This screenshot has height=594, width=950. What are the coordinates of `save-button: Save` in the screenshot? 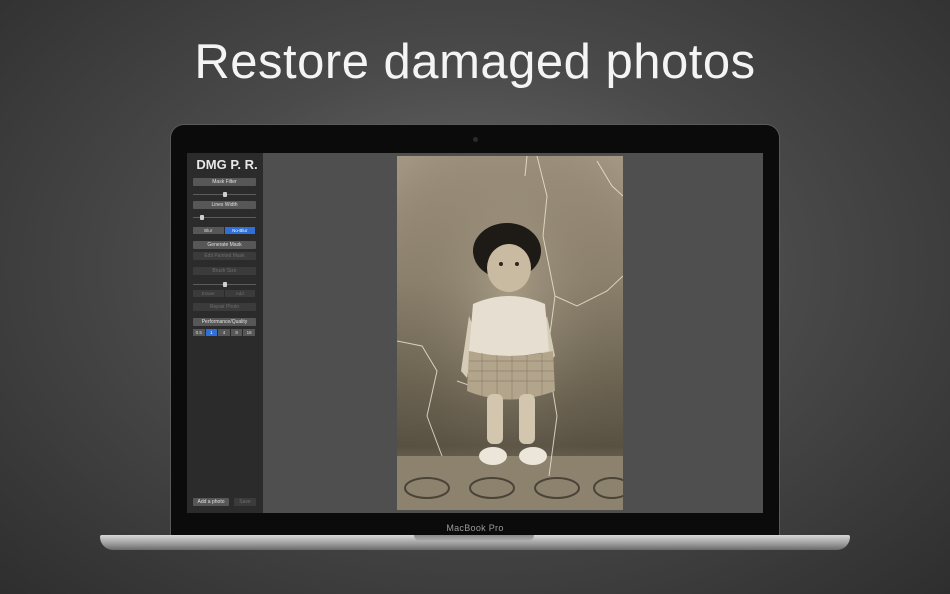 It's located at (245, 502).